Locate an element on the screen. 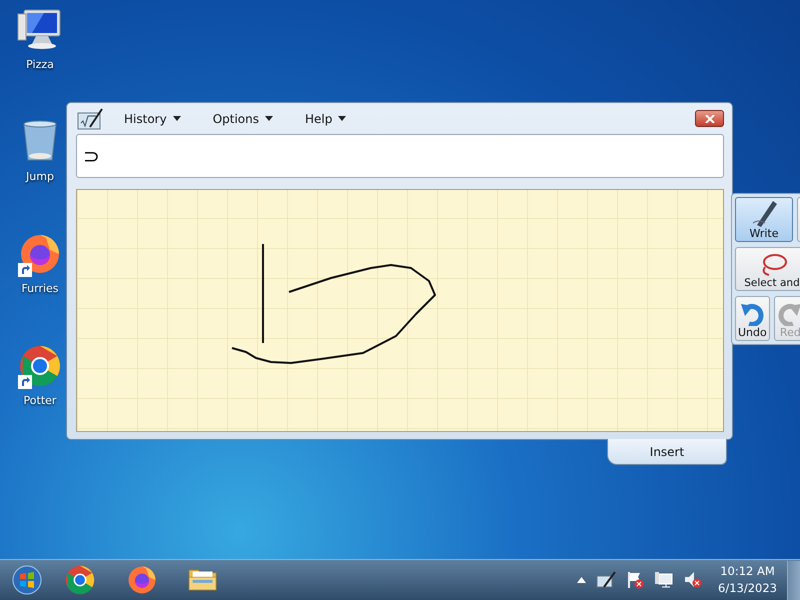 Image resolution: width=800 pixels, height=600 pixels. clock-time: 10:12 AM is located at coordinates (747, 571).